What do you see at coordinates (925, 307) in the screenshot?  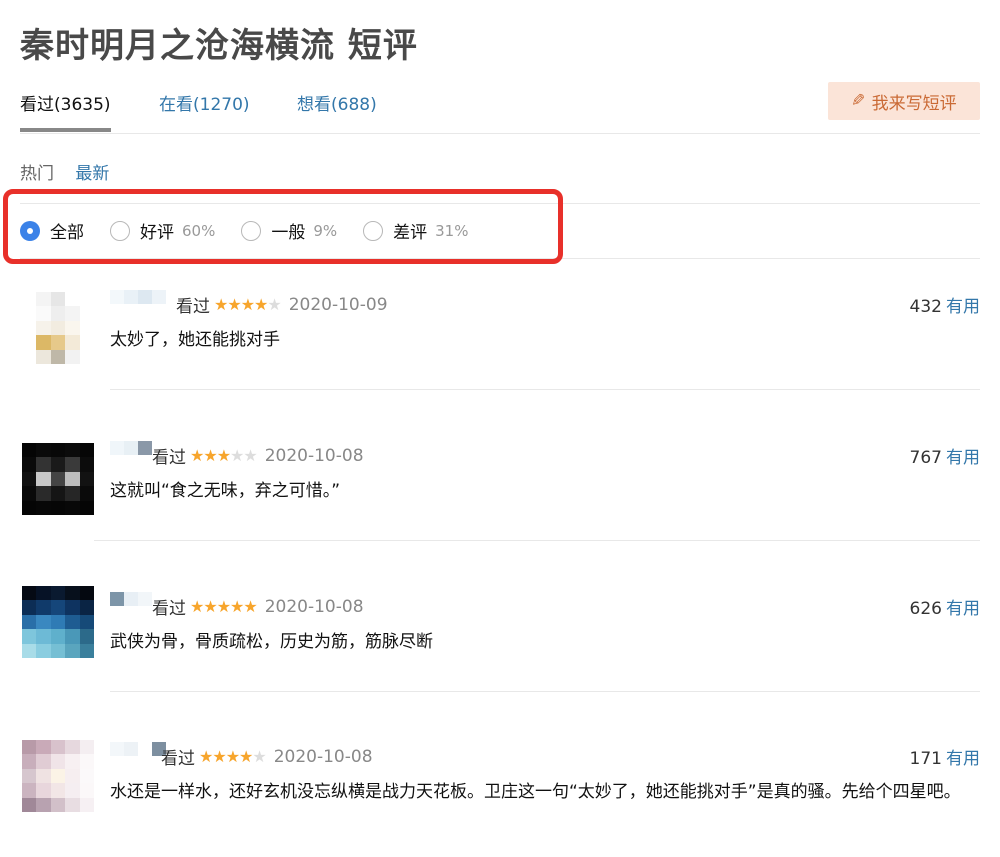 I see `vote-number: 432` at bounding box center [925, 307].